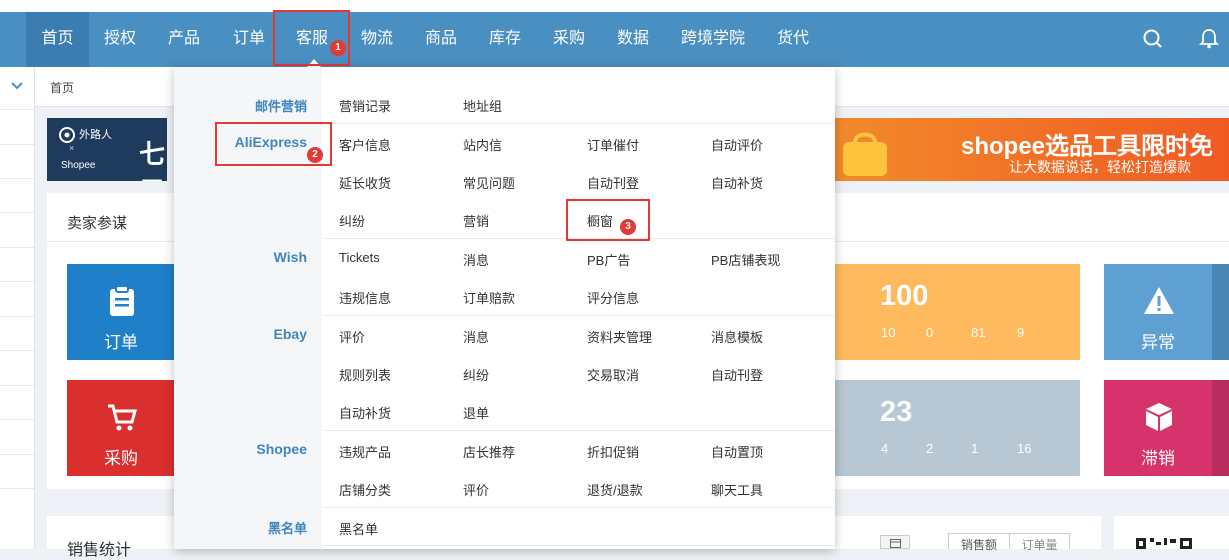 This screenshot has height=560, width=1229. What do you see at coordinates (613, 374) in the screenshot?
I see `menu-item-transaction-cancel: 交易取消` at bounding box center [613, 374].